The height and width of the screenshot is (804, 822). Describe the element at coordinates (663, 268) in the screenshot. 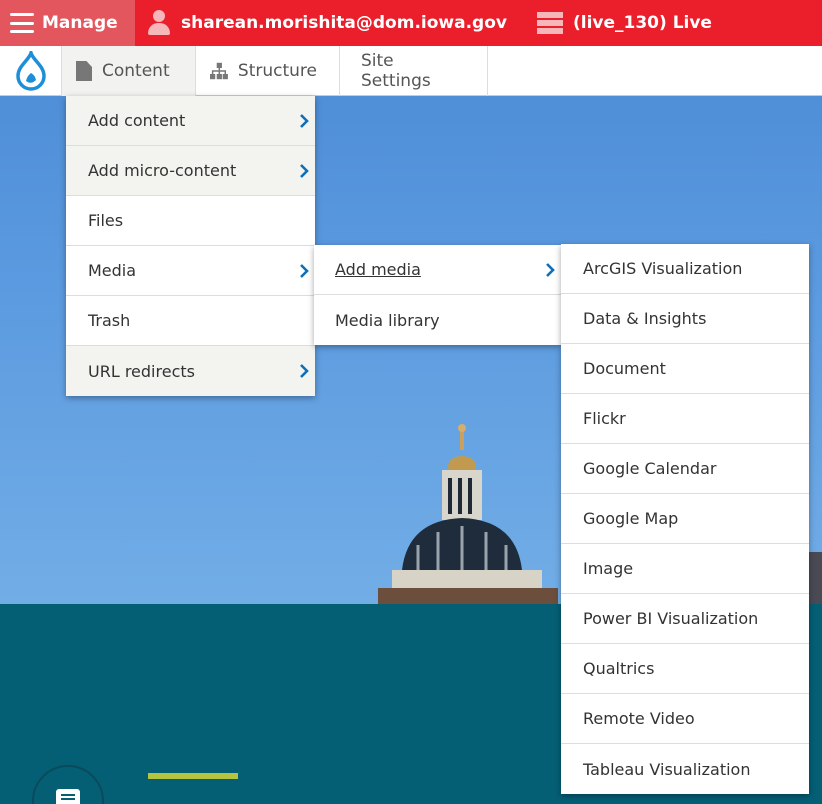

I see `menu-item-label: ArcGIS Visualization` at that location.